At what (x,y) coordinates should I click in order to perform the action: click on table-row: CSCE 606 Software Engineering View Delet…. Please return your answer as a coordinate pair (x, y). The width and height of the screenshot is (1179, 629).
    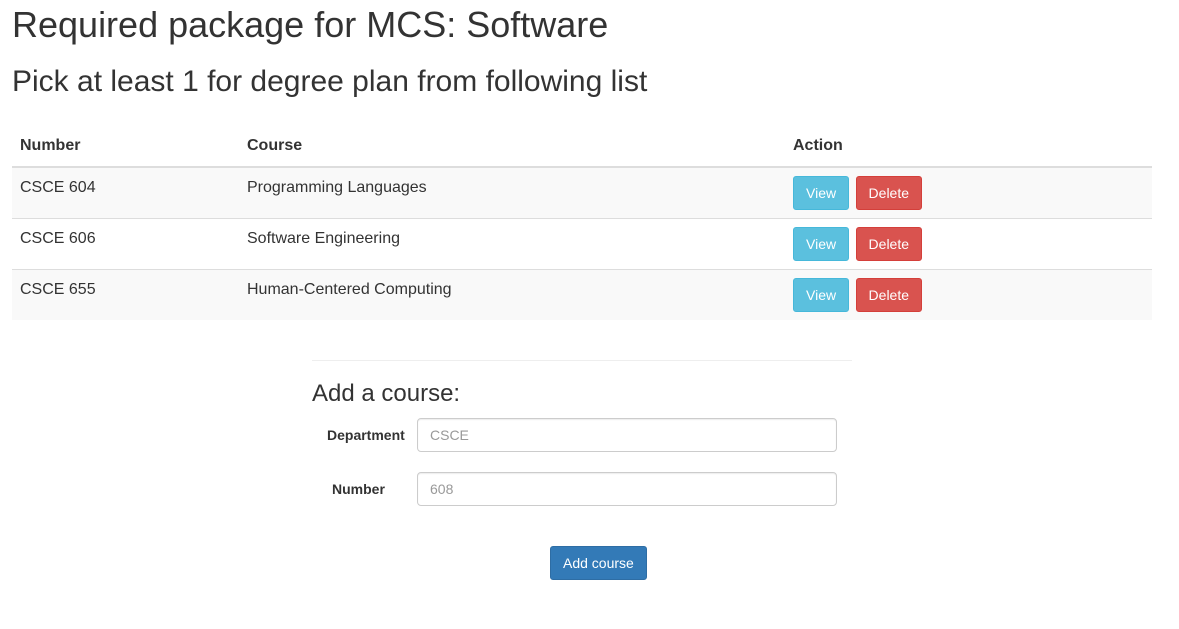
    Looking at the image, I should click on (582, 244).